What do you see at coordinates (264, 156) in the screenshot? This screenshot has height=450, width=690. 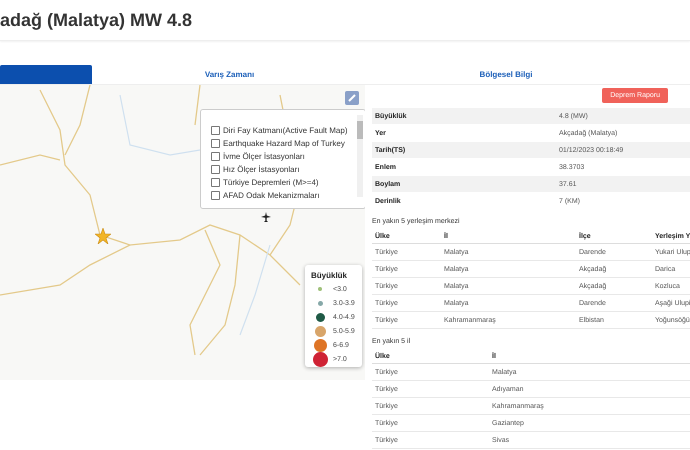 I see `layer-label: İvme Ölçer İstasyonları` at bounding box center [264, 156].